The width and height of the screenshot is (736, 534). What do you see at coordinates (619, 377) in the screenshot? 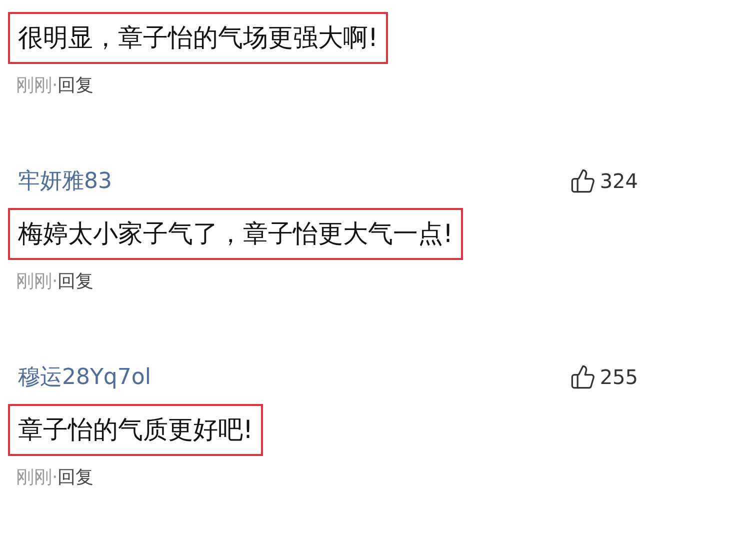
I see `like-count: 255` at bounding box center [619, 377].